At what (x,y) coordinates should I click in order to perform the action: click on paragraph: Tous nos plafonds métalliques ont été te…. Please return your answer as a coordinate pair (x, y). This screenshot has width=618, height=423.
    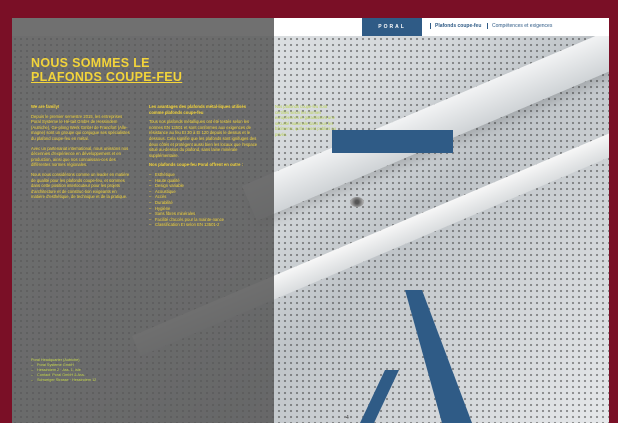
    Looking at the image, I should click on (203, 138).